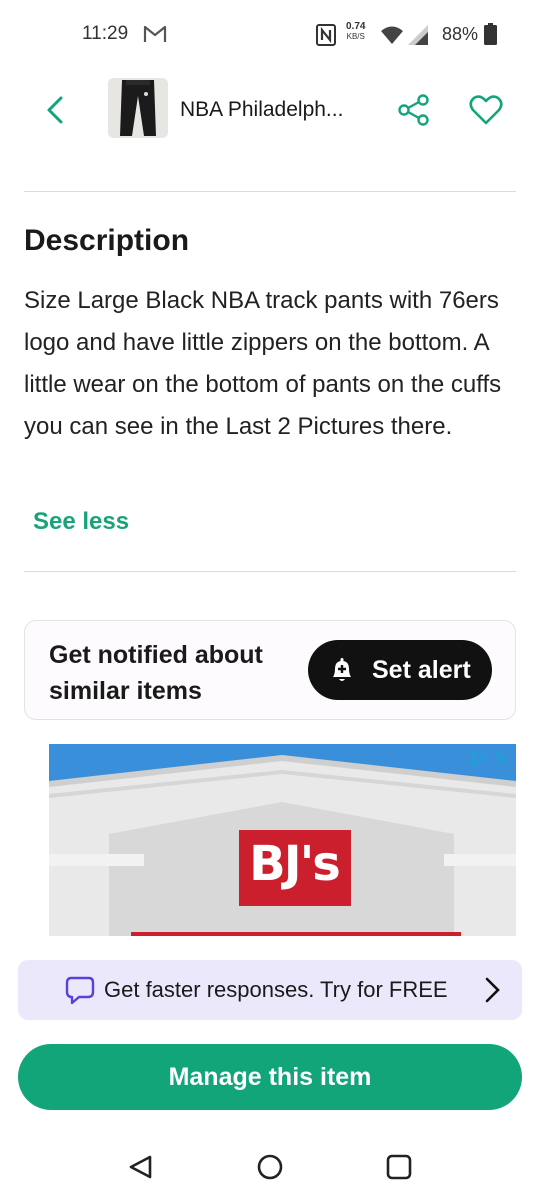  Describe the element at coordinates (492, 758) in the screenshot. I see `adchoices-button` at that location.